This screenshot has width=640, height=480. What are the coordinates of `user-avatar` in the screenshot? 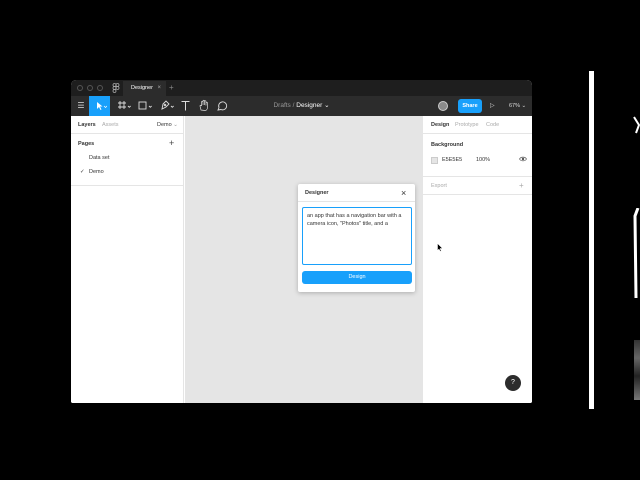 It's located at (443, 106).